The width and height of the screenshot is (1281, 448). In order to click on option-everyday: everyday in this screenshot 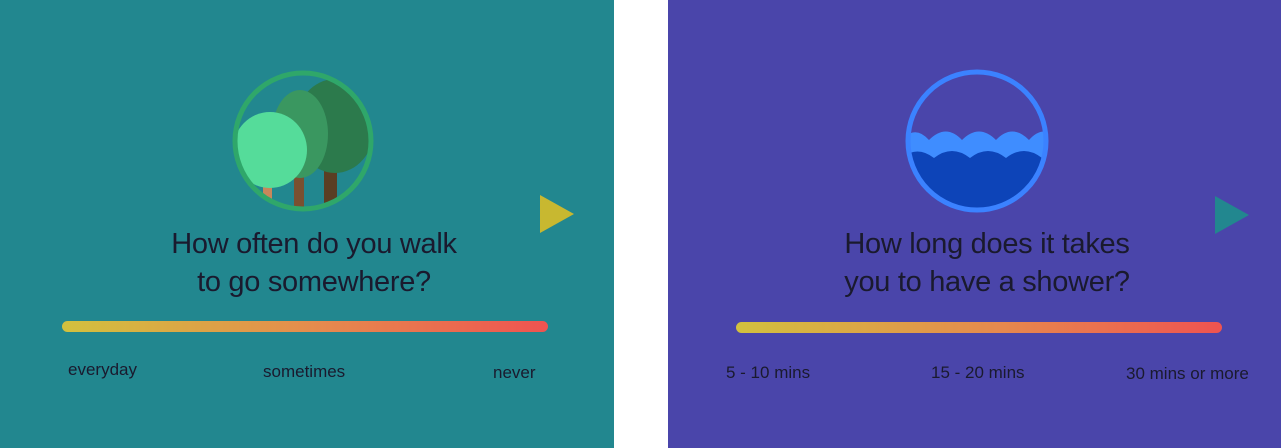, I will do `click(102, 370)`.